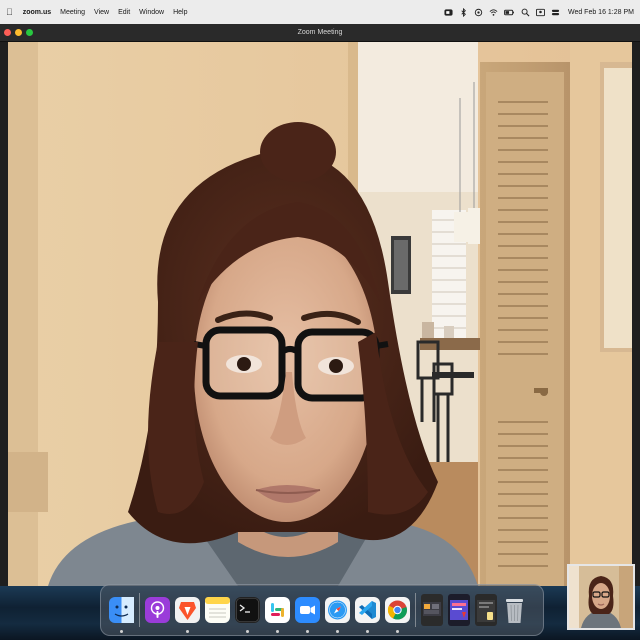  What do you see at coordinates (180, 12) in the screenshot?
I see `menu-help: Help` at bounding box center [180, 12].